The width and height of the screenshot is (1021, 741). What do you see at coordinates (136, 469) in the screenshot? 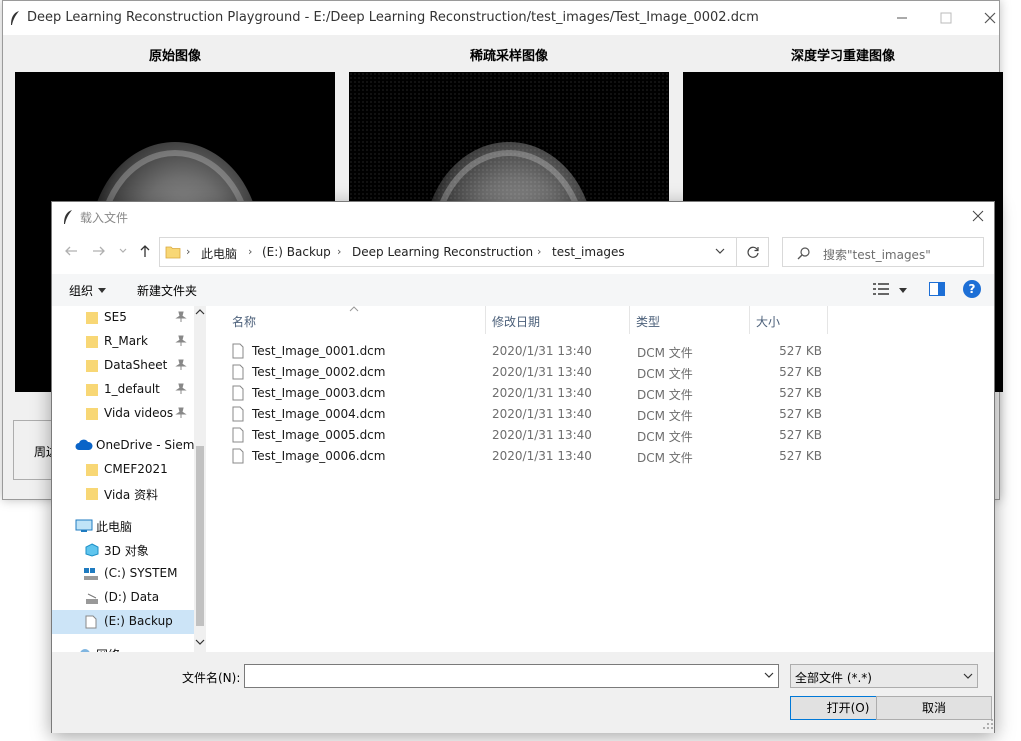
I see `sidebar-item-label: CMEF2021` at bounding box center [136, 469].